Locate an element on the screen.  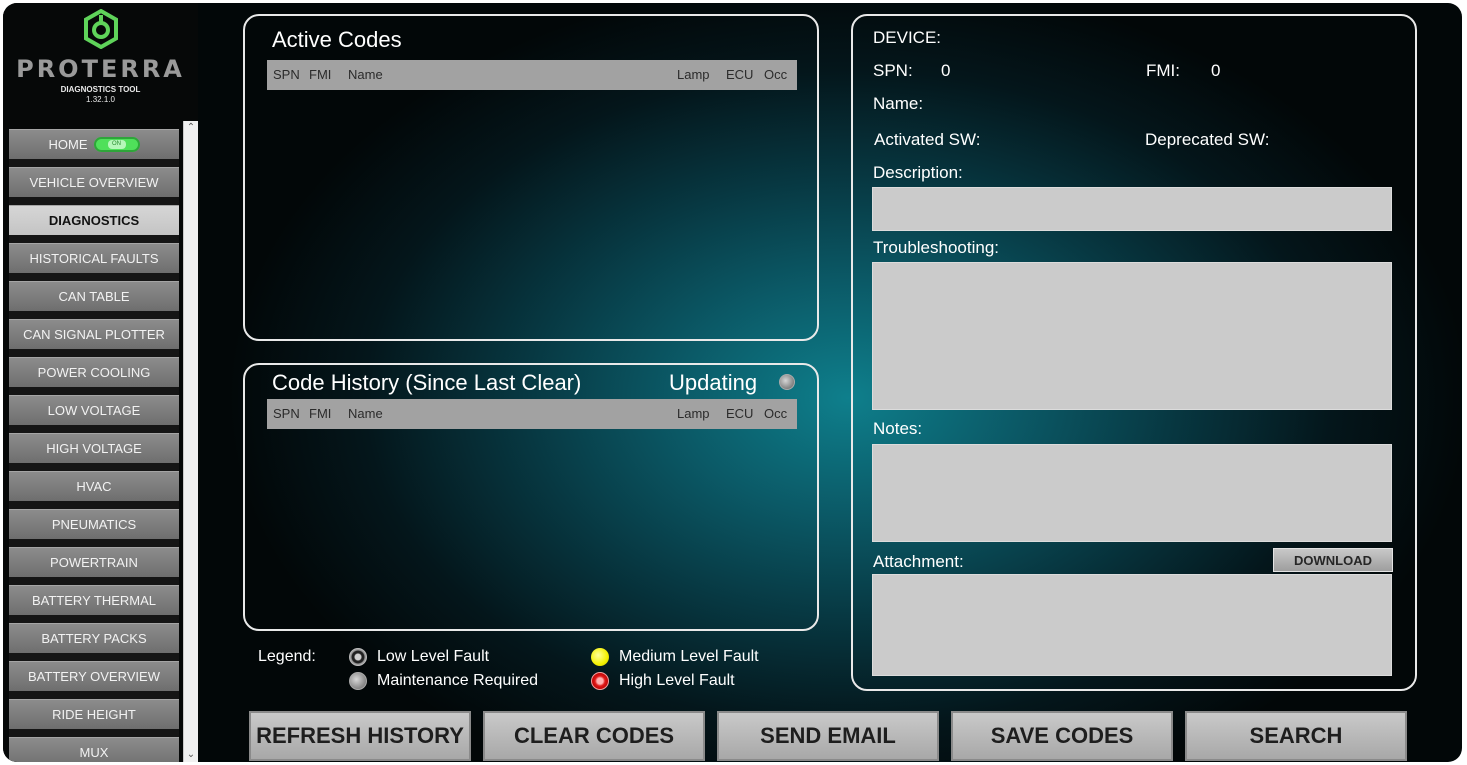
scrollbar-thumb is located at coordinates (191, 439).